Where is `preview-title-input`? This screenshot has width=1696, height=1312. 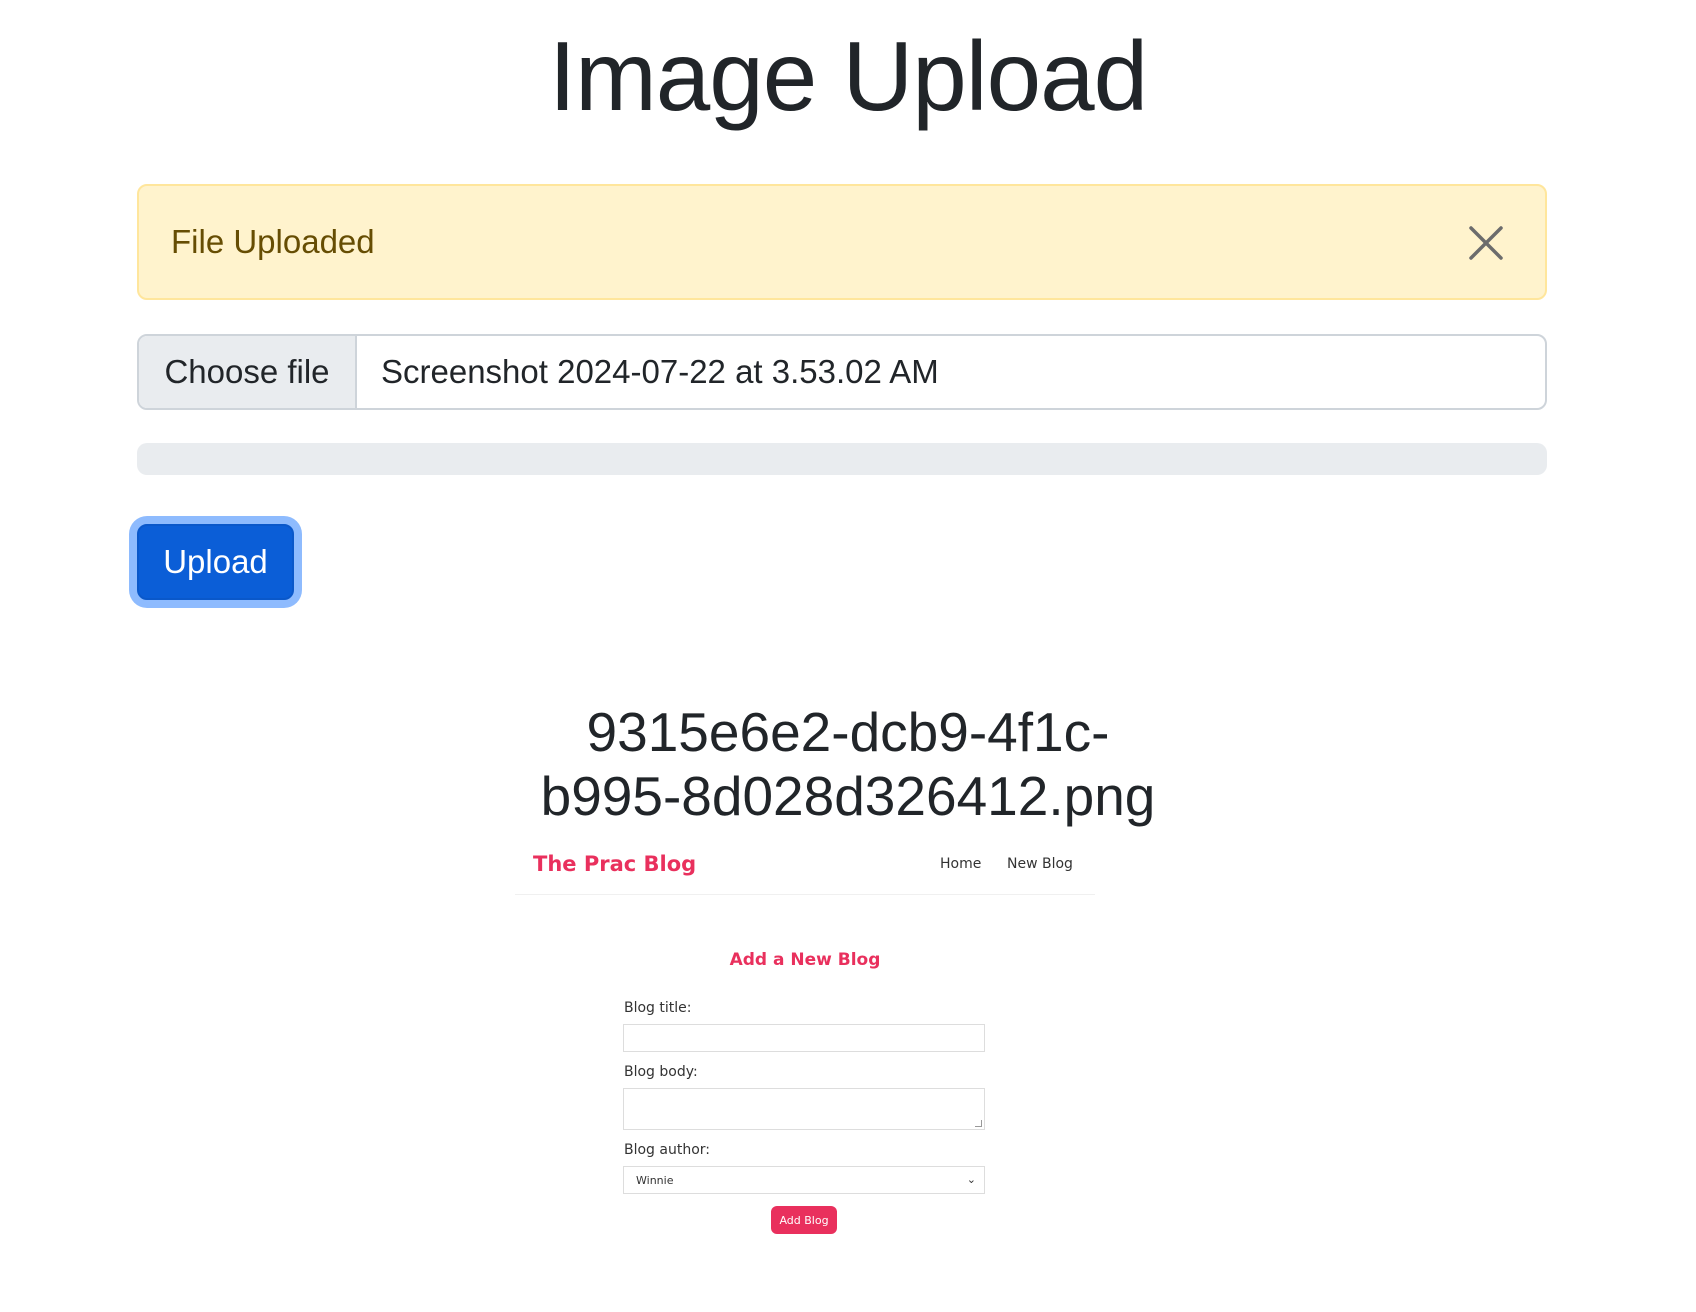 preview-title-input is located at coordinates (804, 1038).